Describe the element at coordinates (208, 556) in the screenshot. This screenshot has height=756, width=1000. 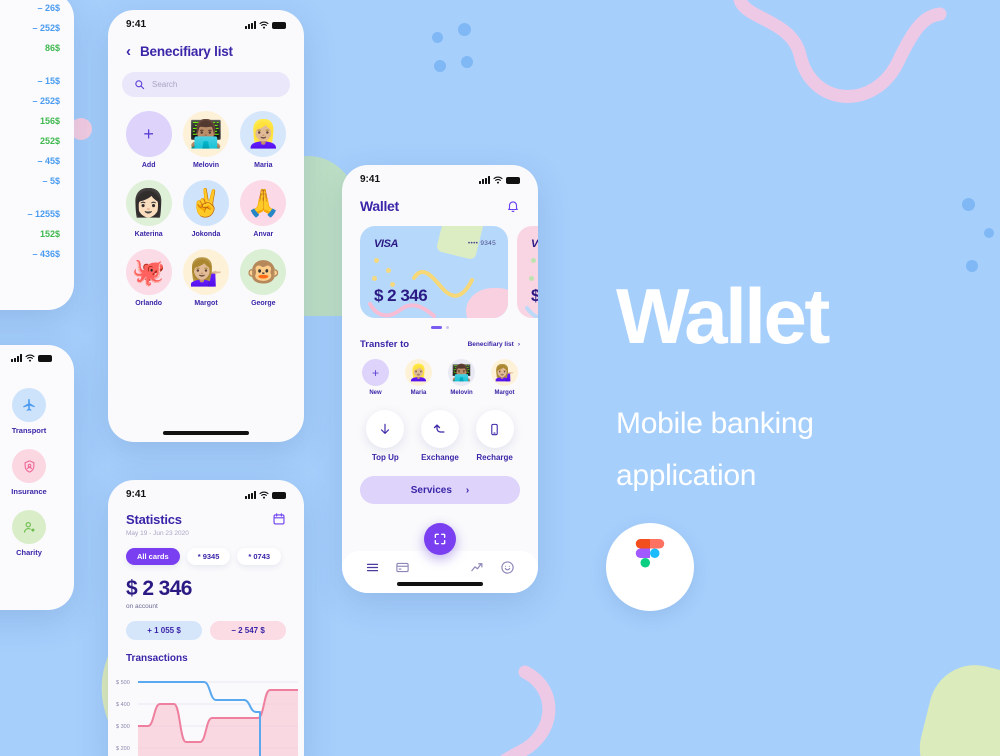
I see `filter-chip-9345: * 9345` at that location.